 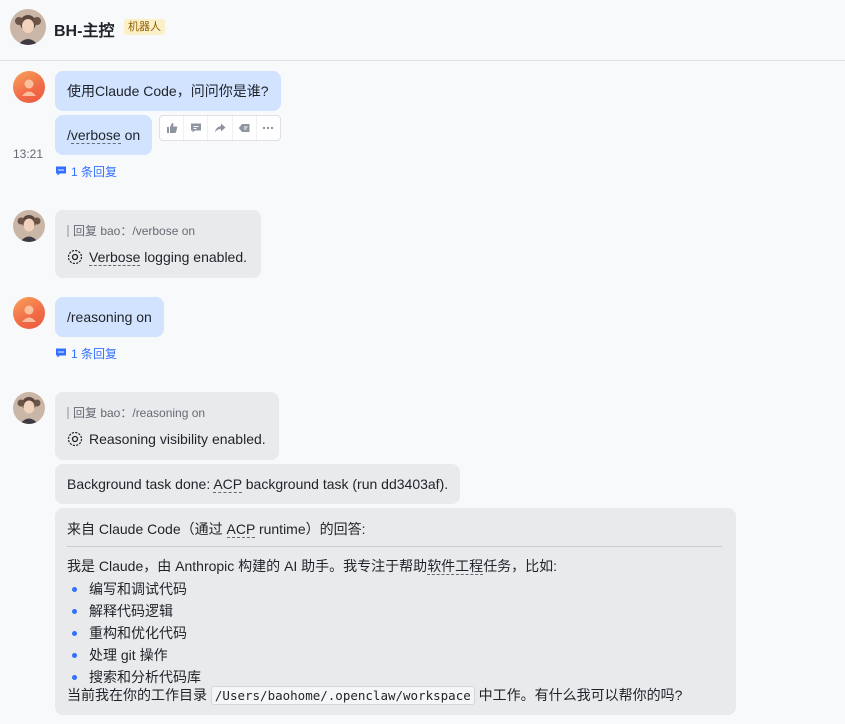 I want to click on list-item: 解释代码逻辑, so click(x=134, y=611).